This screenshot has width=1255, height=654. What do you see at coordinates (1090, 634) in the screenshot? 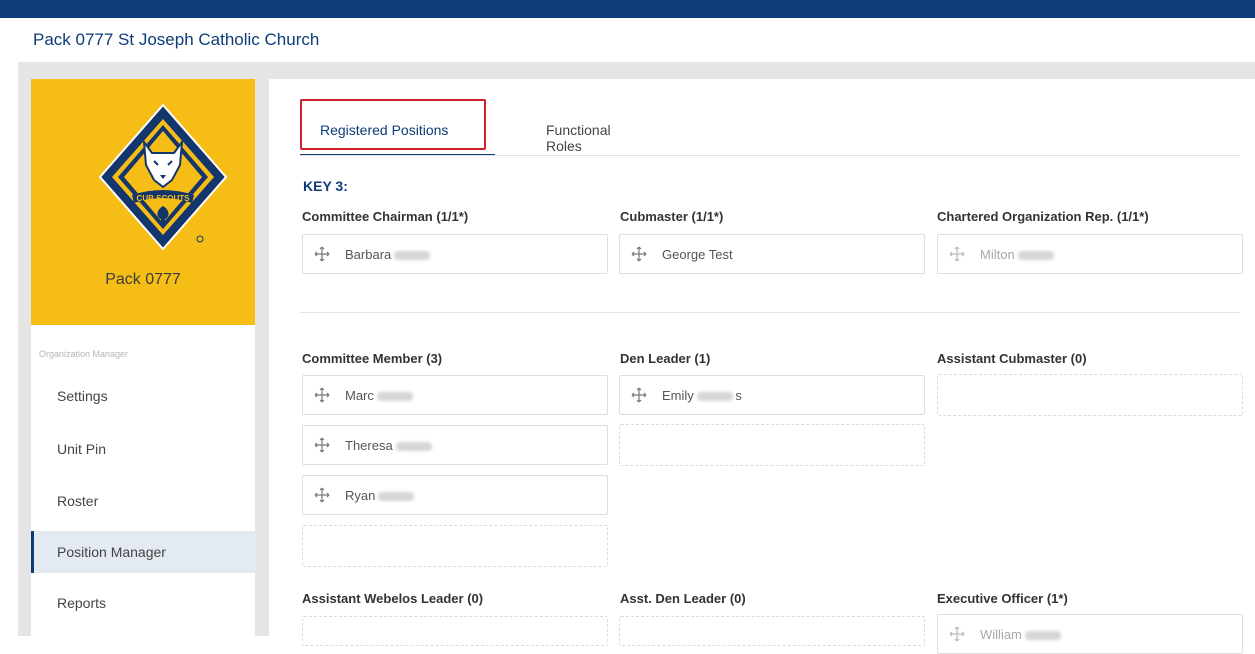
I see `member-slot: William` at bounding box center [1090, 634].